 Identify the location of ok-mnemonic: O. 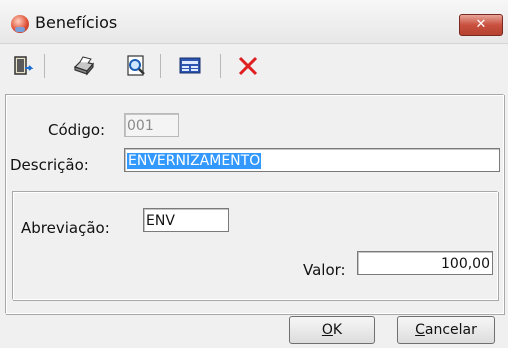
(327, 330).